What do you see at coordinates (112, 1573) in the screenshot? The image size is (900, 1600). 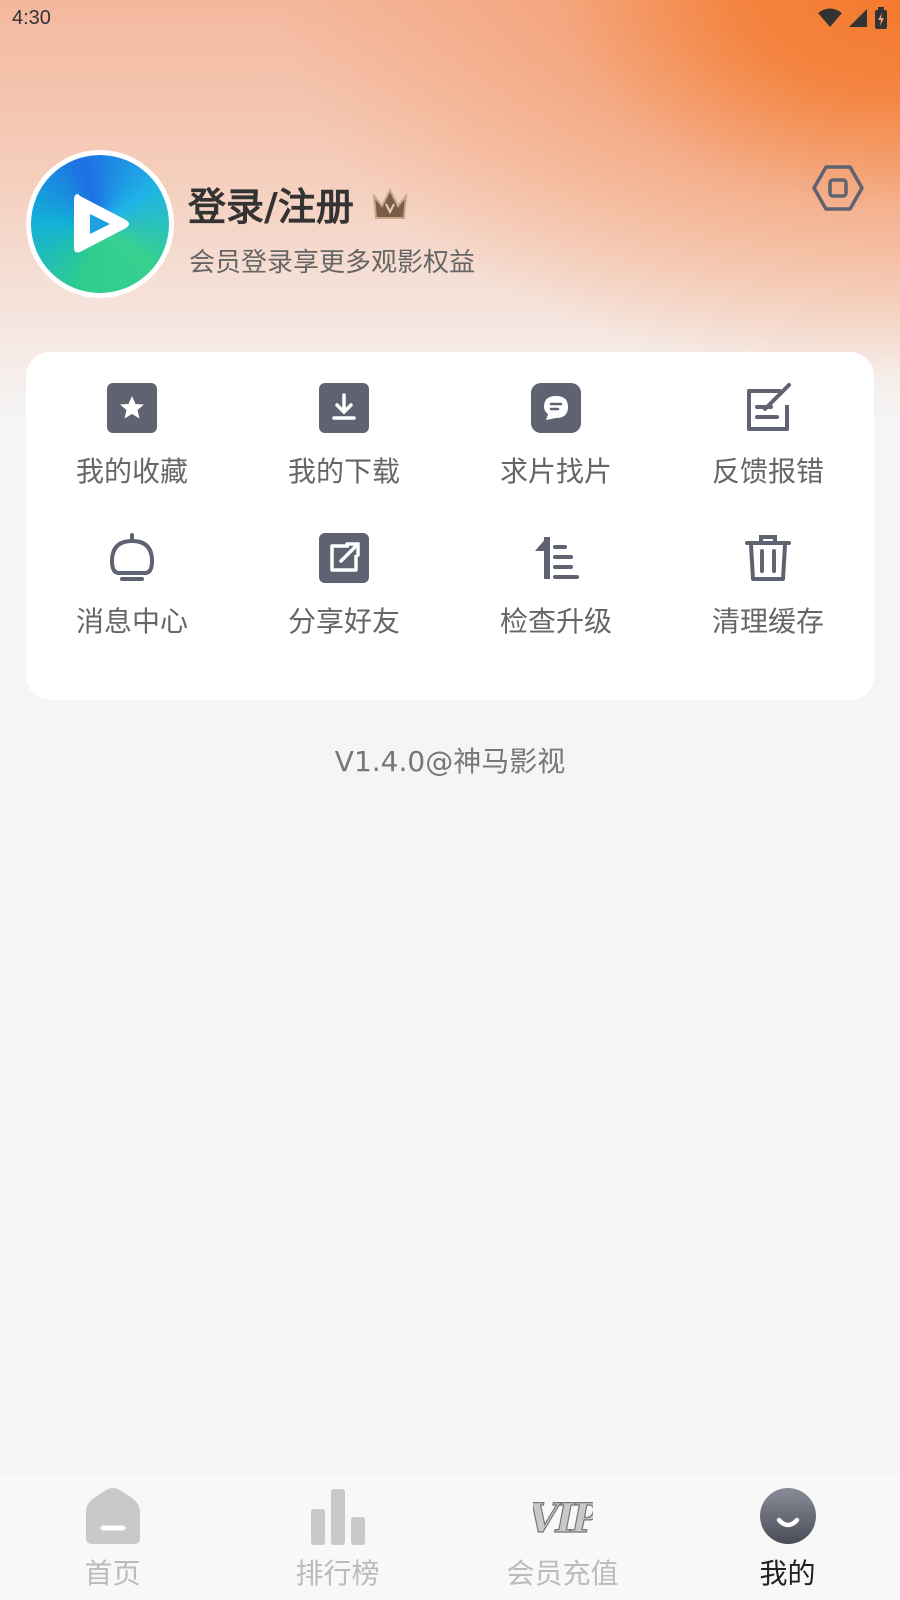 I see `tab-label: 首页` at bounding box center [112, 1573].